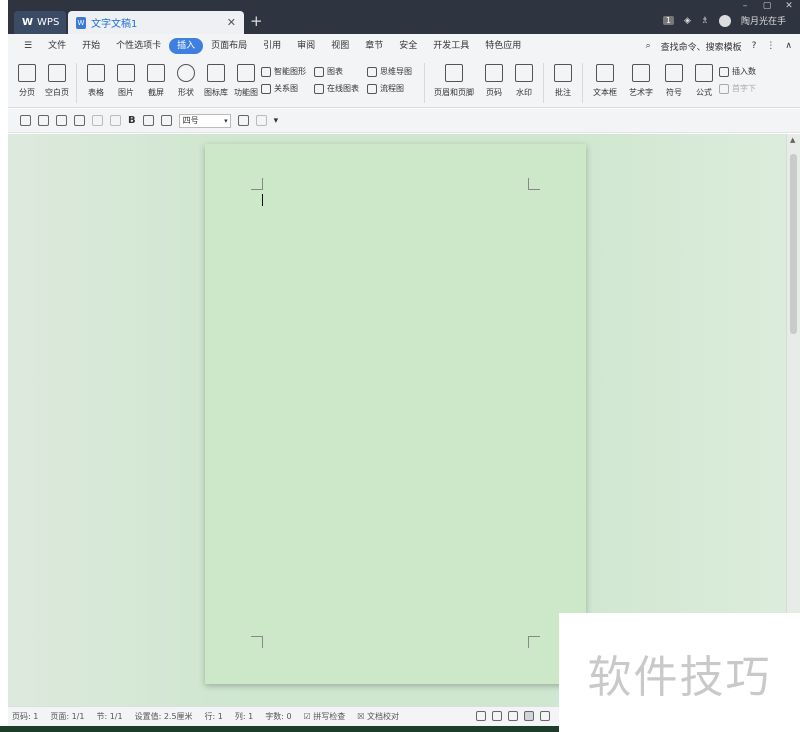 The width and height of the screenshot is (800, 732). I want to click on titlebar-right: 1 ◈ ♗ 陶月光在手, so click(724, 20).